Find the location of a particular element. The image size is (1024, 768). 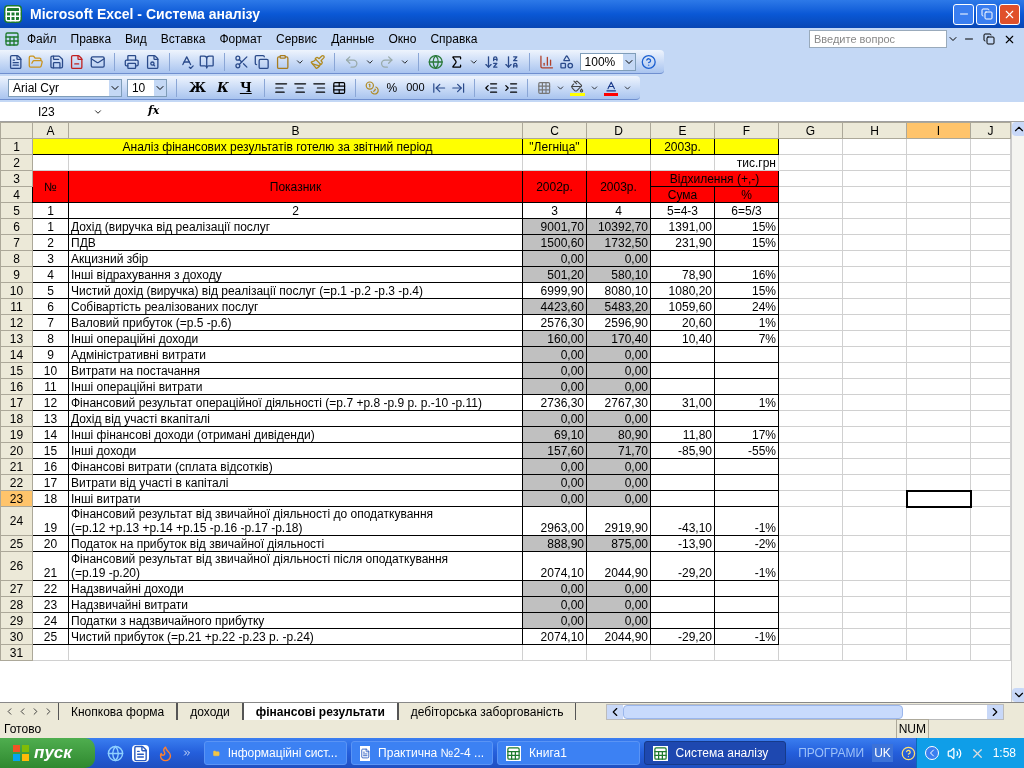

start-button: пуск is located at coordinates (47, 753).